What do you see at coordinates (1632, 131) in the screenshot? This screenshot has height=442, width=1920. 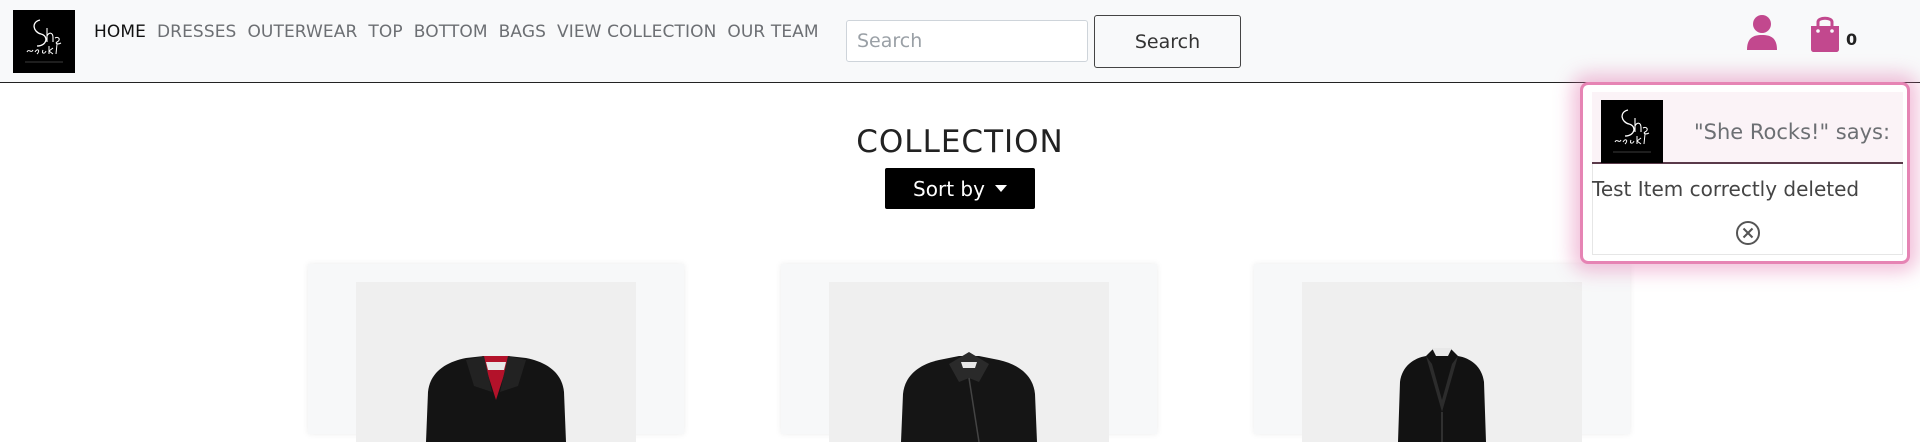 I see `toast-logo` at bounding box center [1632, 131].